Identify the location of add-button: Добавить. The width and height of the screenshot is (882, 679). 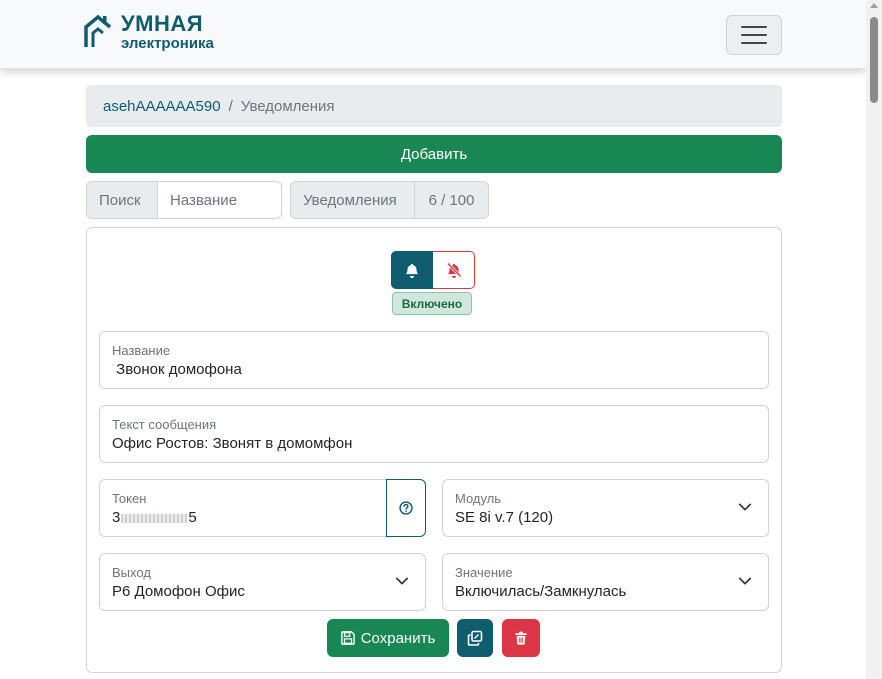
(434, 154).